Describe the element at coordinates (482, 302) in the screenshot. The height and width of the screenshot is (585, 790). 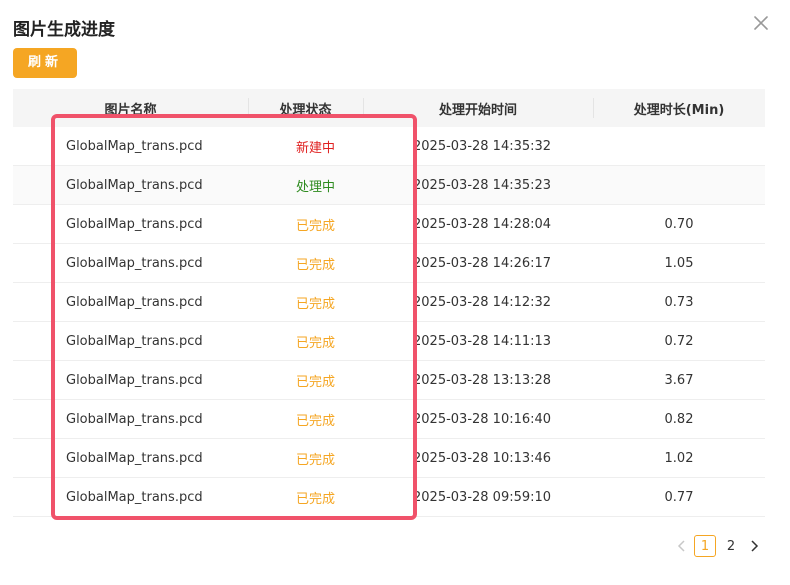
I see `cell-start-time: 2025-03-28 14:12:32` at that location.